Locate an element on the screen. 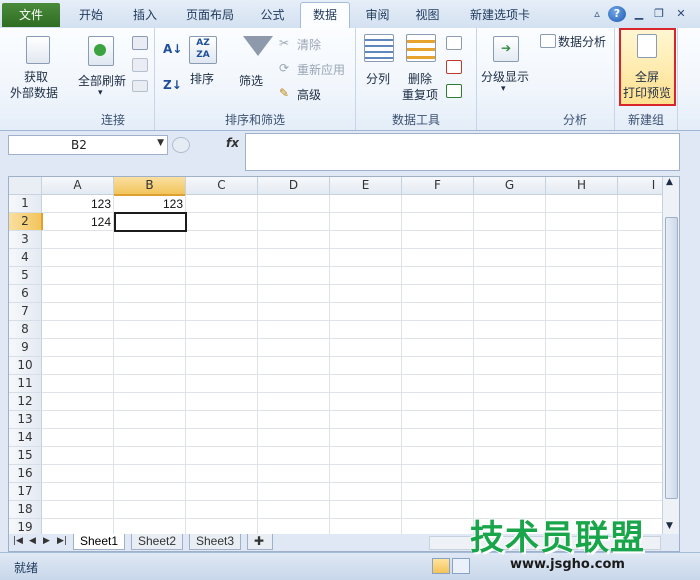  row-header-6: 6 is located at coordinates (25, 294).